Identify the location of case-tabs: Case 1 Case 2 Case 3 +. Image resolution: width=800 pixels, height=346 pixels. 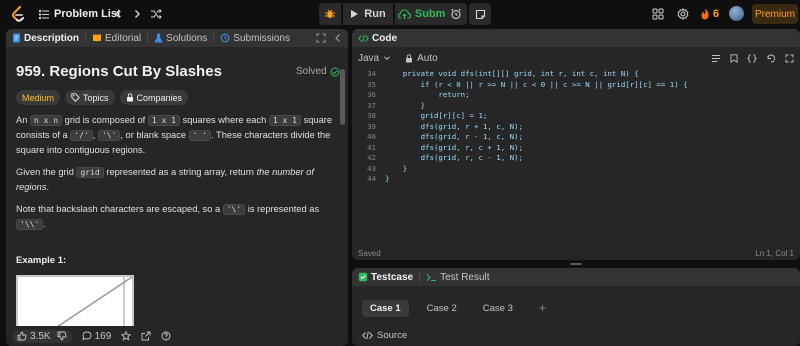
(458, 308).